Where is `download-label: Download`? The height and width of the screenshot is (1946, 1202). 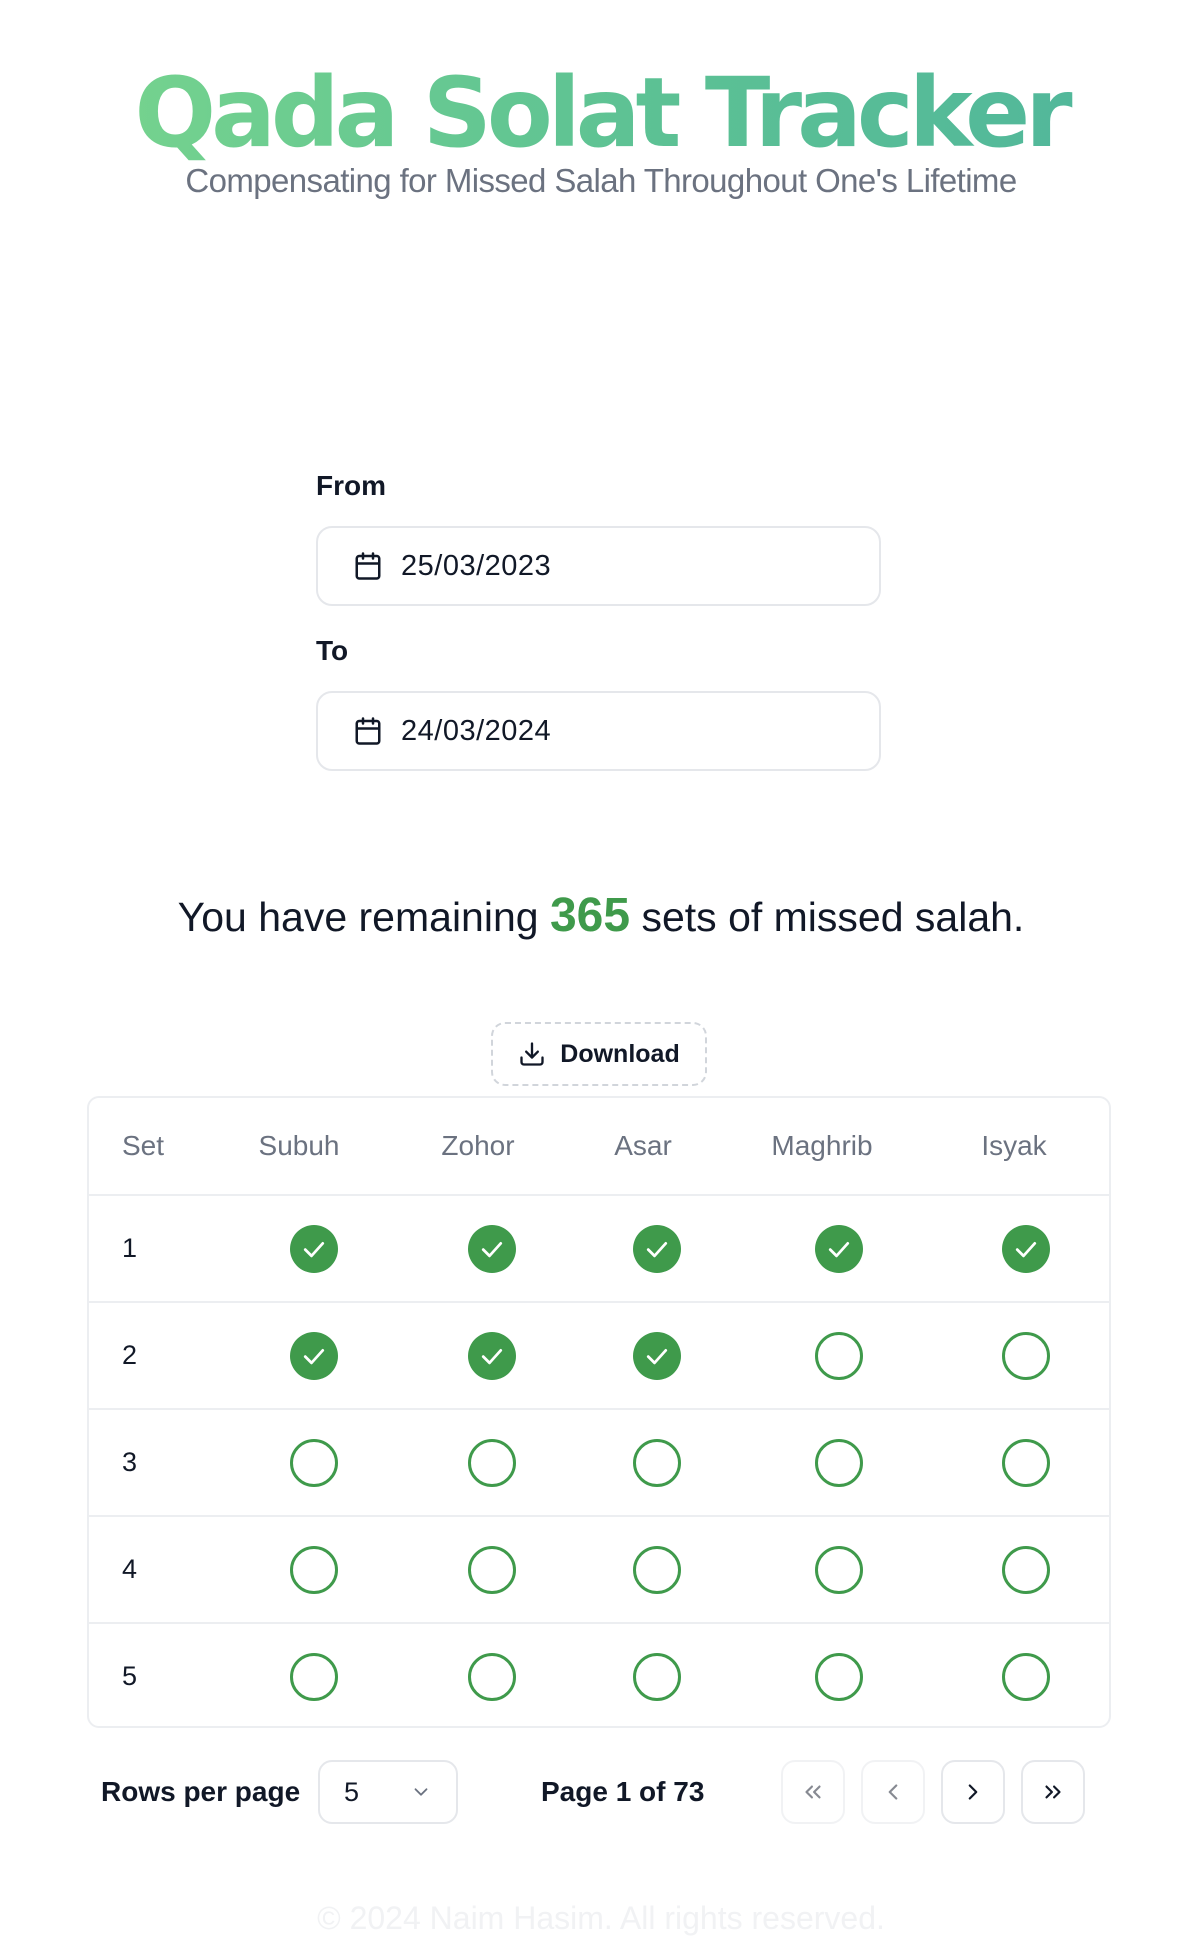 download-label: Download is located at coordinates (620, 1053).